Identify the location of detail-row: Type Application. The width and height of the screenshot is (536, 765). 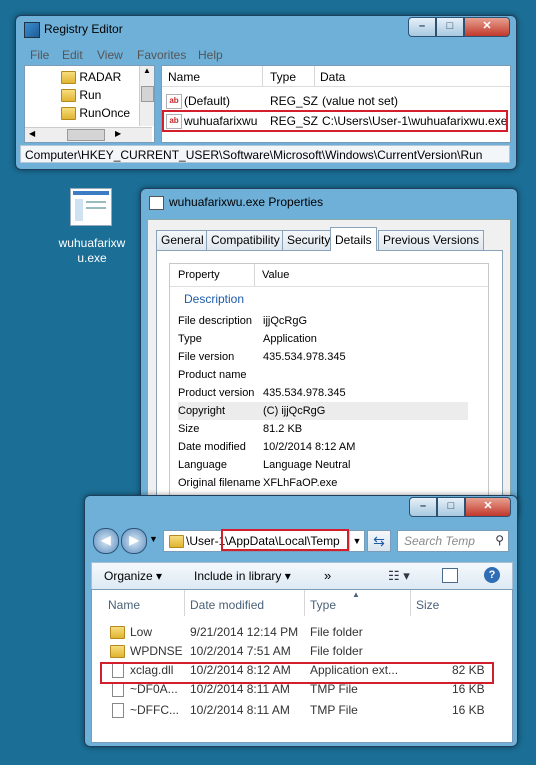
(323, 339).